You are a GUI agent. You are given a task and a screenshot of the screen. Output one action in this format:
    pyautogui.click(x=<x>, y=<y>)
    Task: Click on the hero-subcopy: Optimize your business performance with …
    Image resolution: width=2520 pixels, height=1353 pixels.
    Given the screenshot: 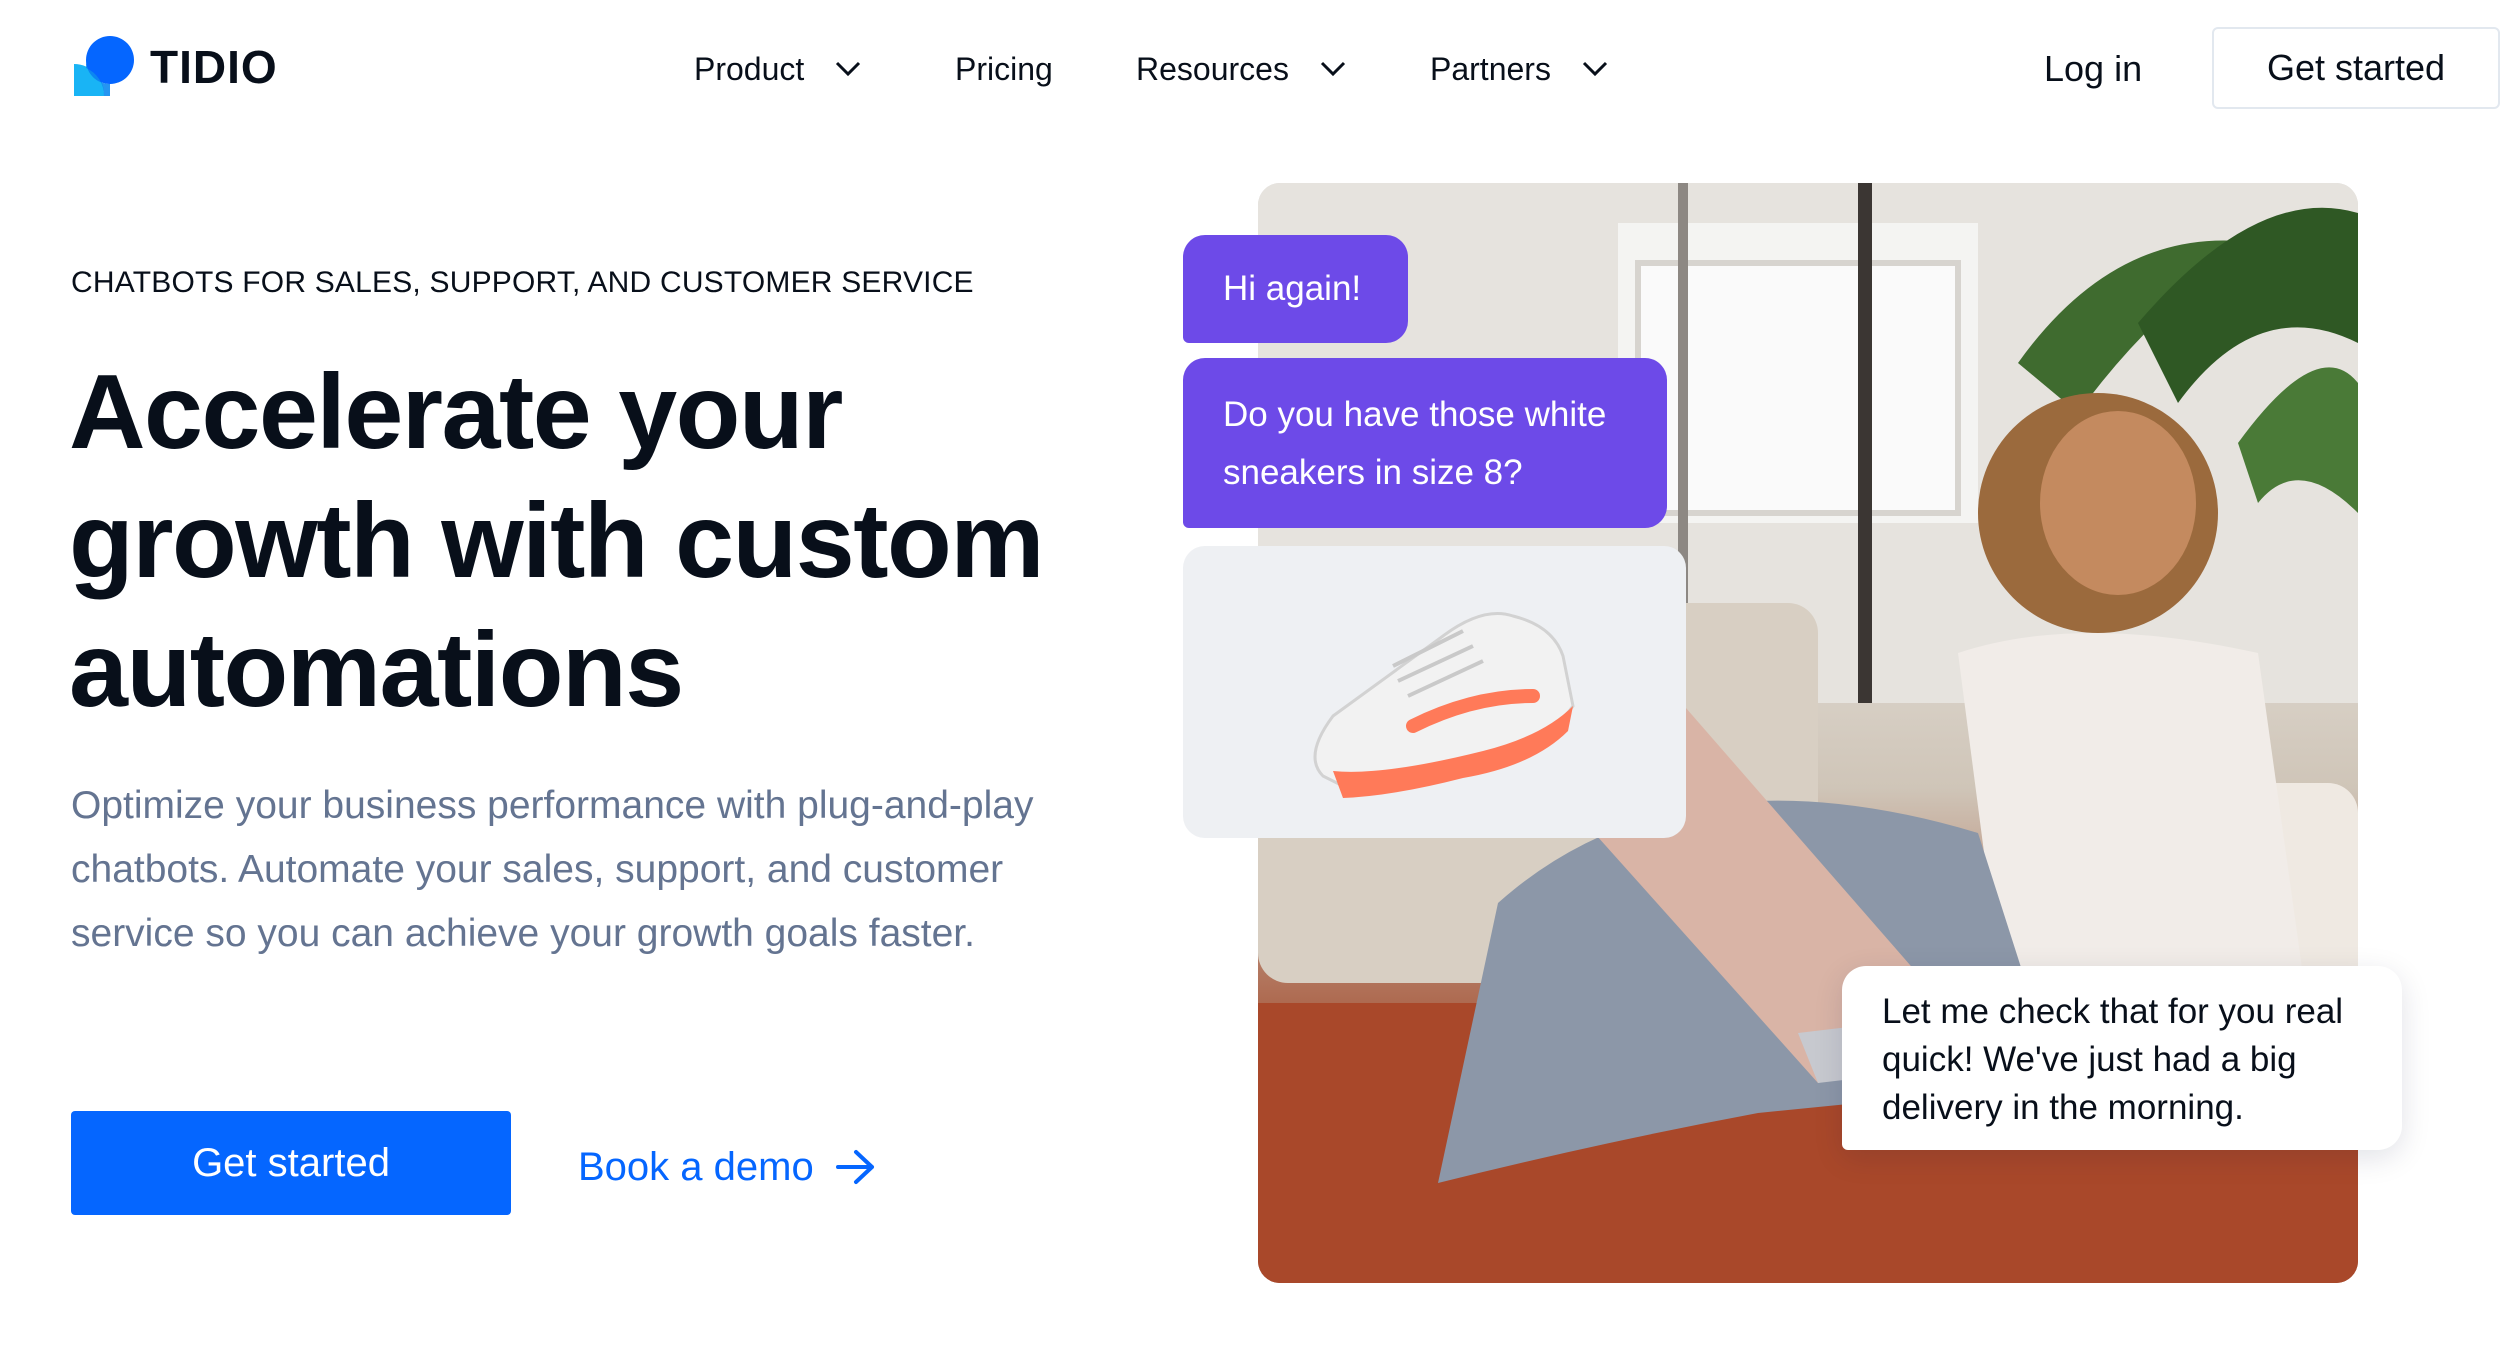 What is the action you would take?
    pyautogui.click(x=552, y=869)
    